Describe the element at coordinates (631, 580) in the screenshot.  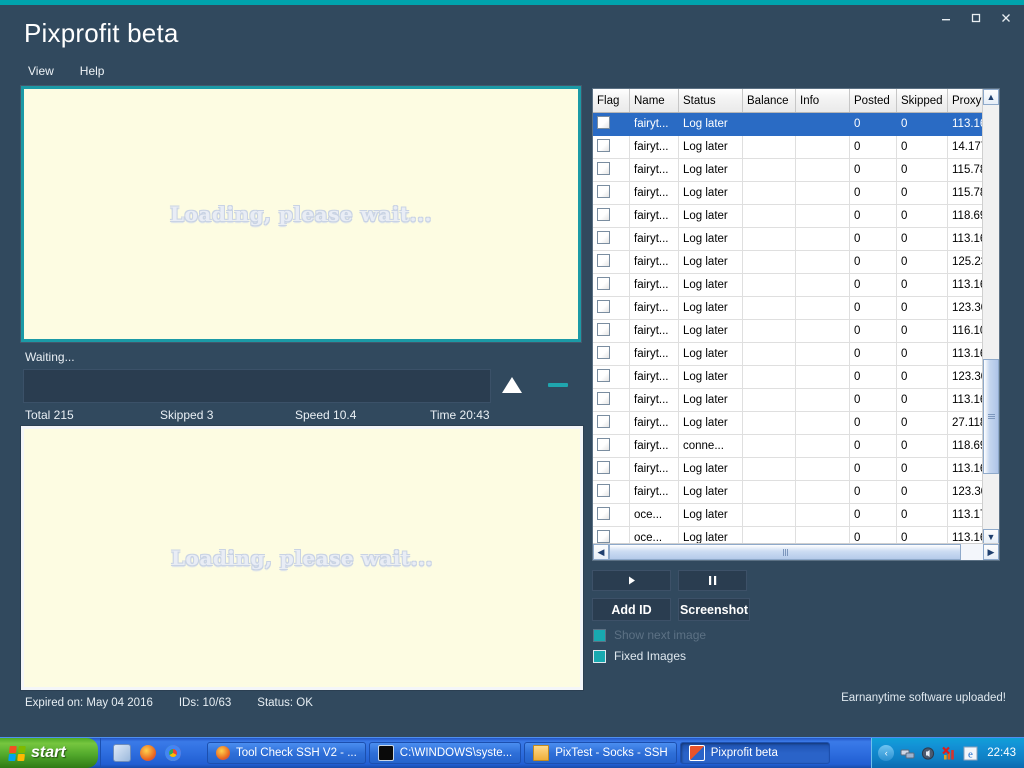
I see `play-button` at that location.